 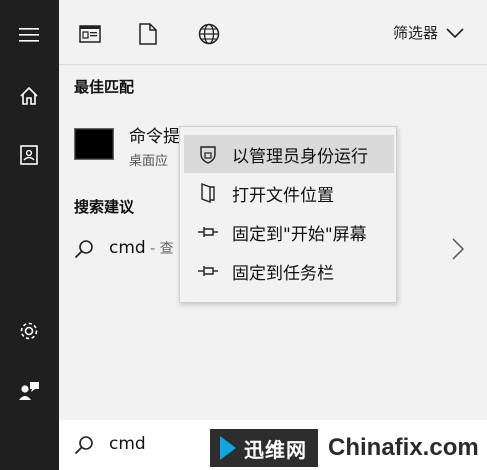 What do you see at coordinates (104, 207) in the screenshot?
I see `suggestions-heading: 搜索建议` at bounding box center [104, 207].